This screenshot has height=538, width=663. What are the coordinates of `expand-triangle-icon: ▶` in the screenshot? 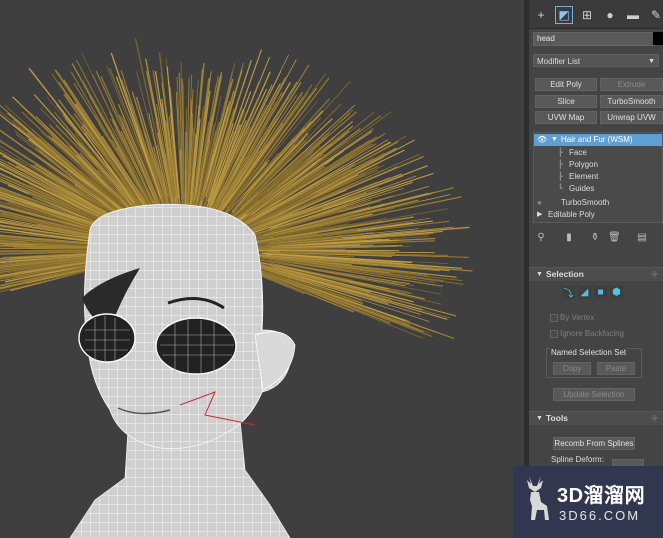 It's located at (539, 215).